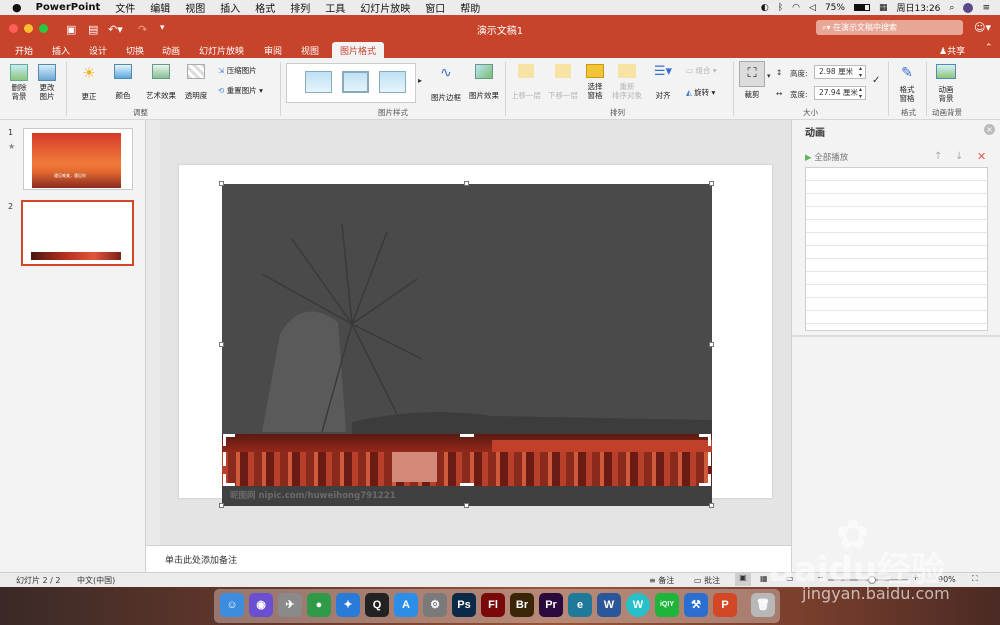 The width and height of the screenshot is (1000, 625). Describe the element at coordinates (385, 7) in the screenshot. I see `menu-slideshow: 幻灯片放映` at that location.